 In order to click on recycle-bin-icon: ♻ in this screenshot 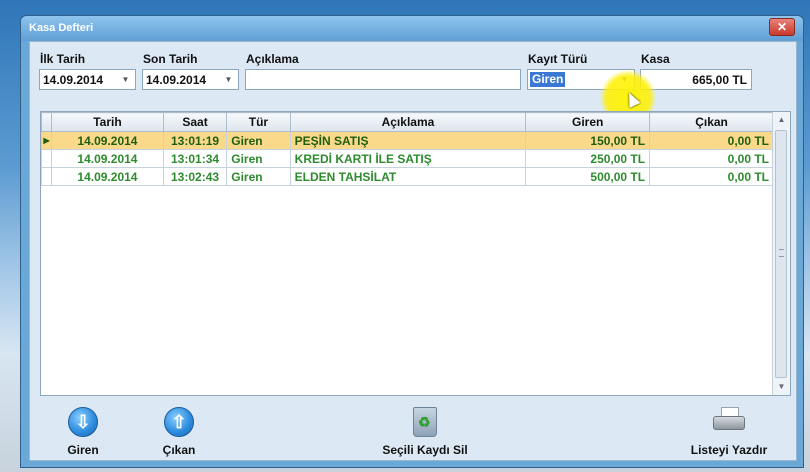, I will do `click(425, 422)`.